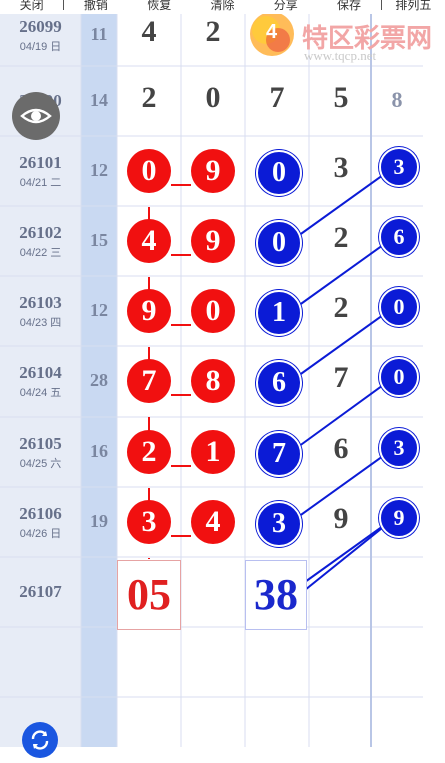  What do you see at coordinates (213, 452) in the screenshot?
I see `red-ball: 1` at bounding box center [213, 452].